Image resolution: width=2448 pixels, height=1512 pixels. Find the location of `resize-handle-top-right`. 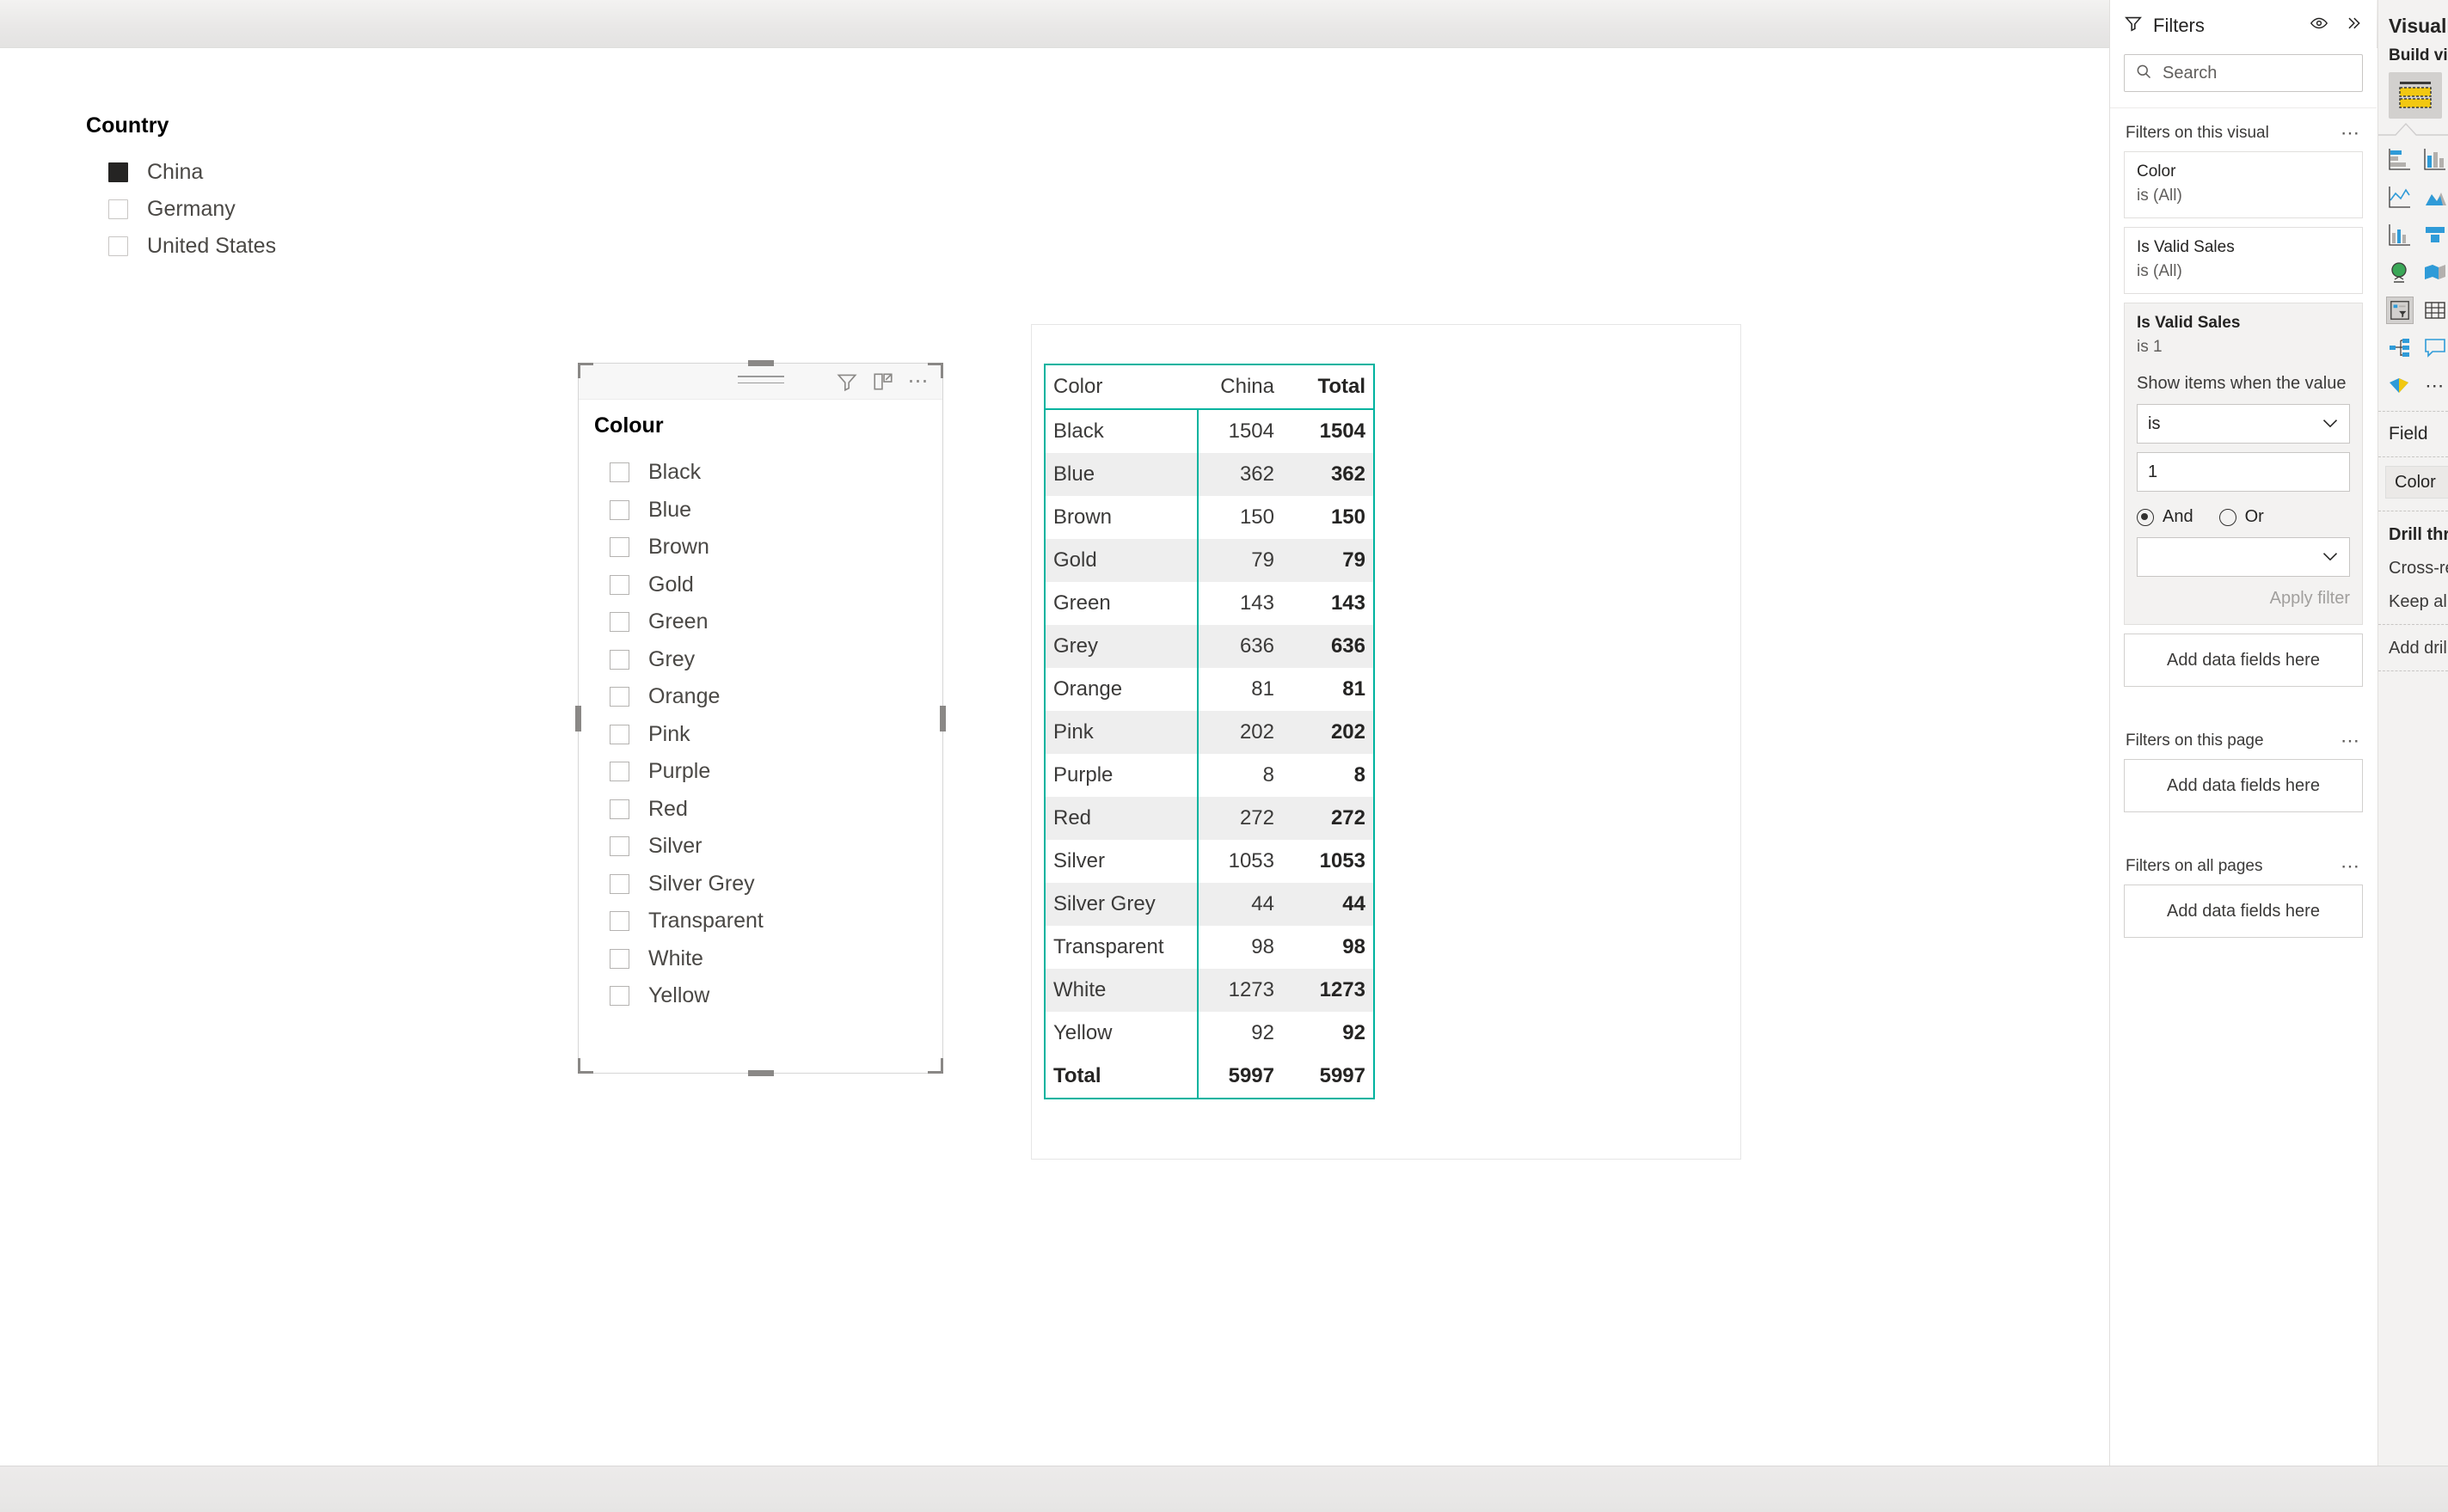

resize-handle-top-right is located at coordinates (936, 370).